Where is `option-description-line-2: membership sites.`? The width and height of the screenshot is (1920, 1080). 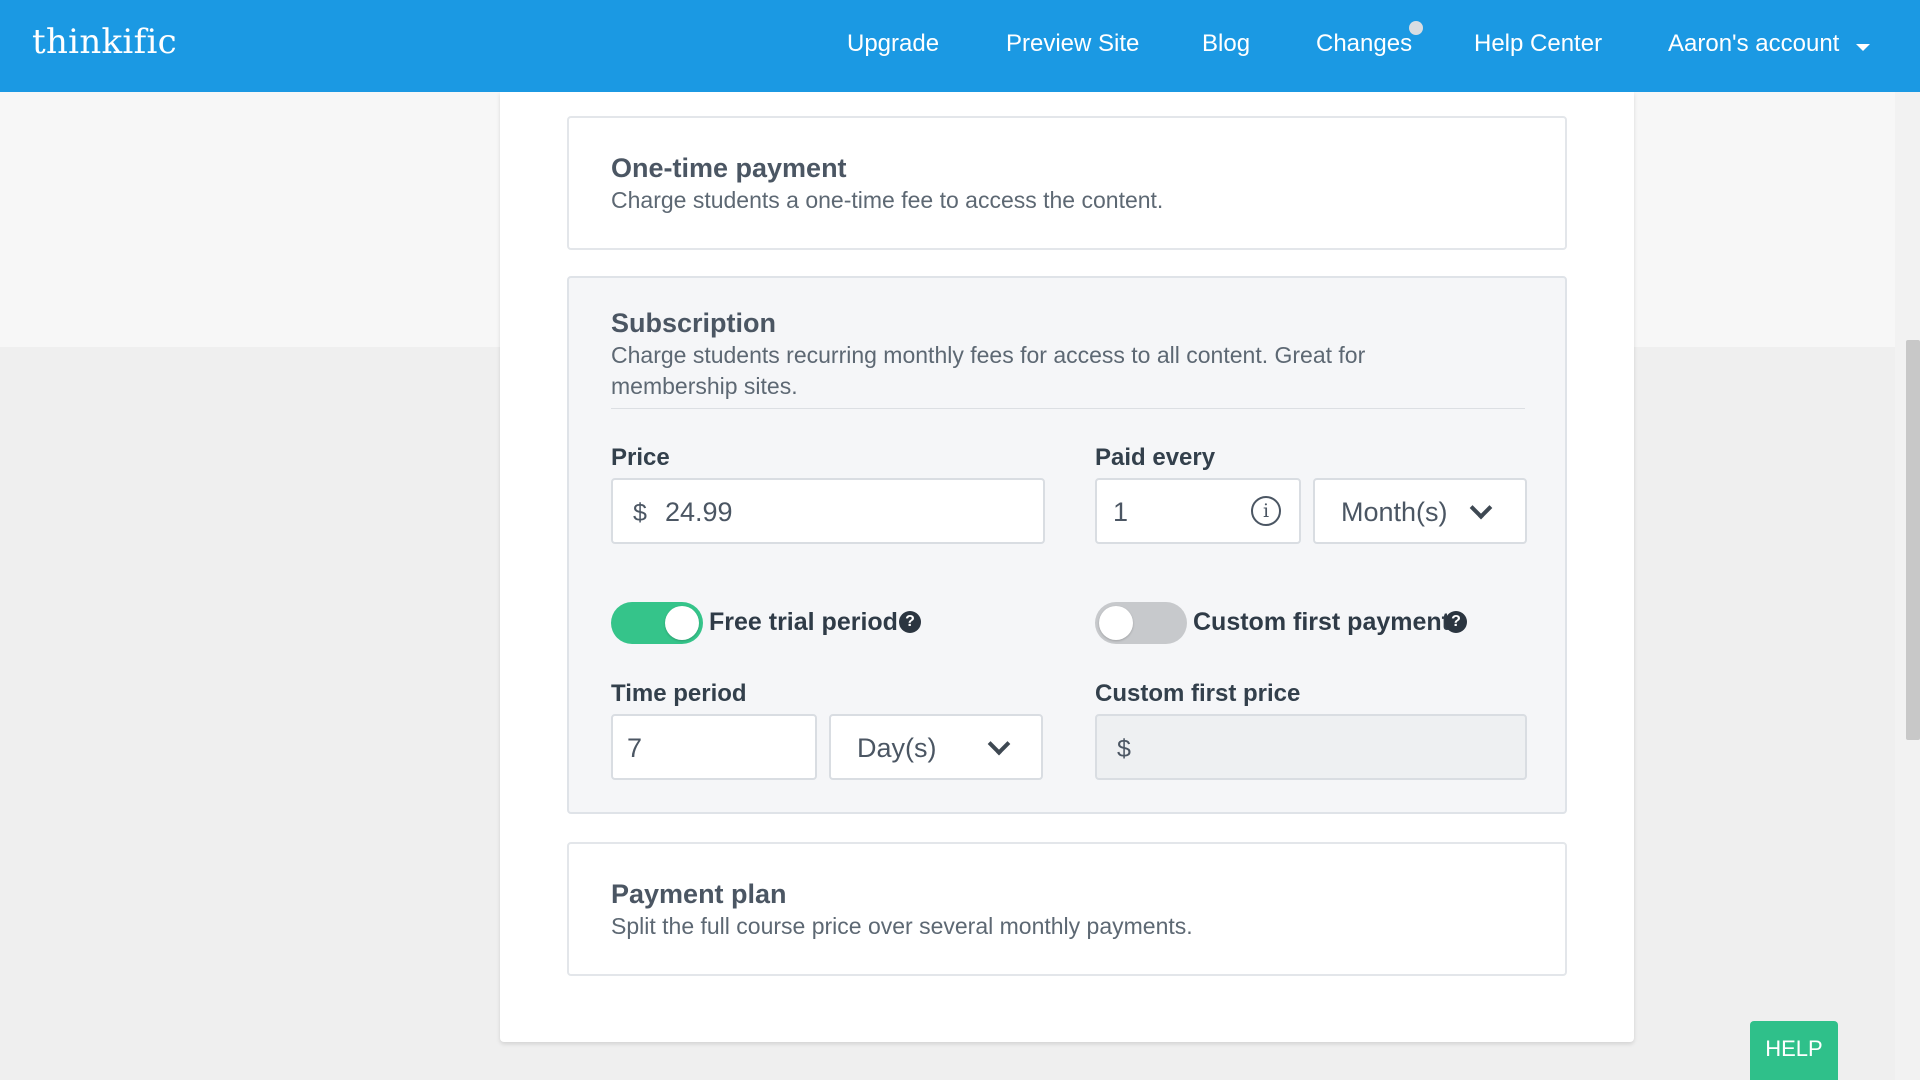
option-description-line-2: membership sites. is located at coordinates (704, 386).